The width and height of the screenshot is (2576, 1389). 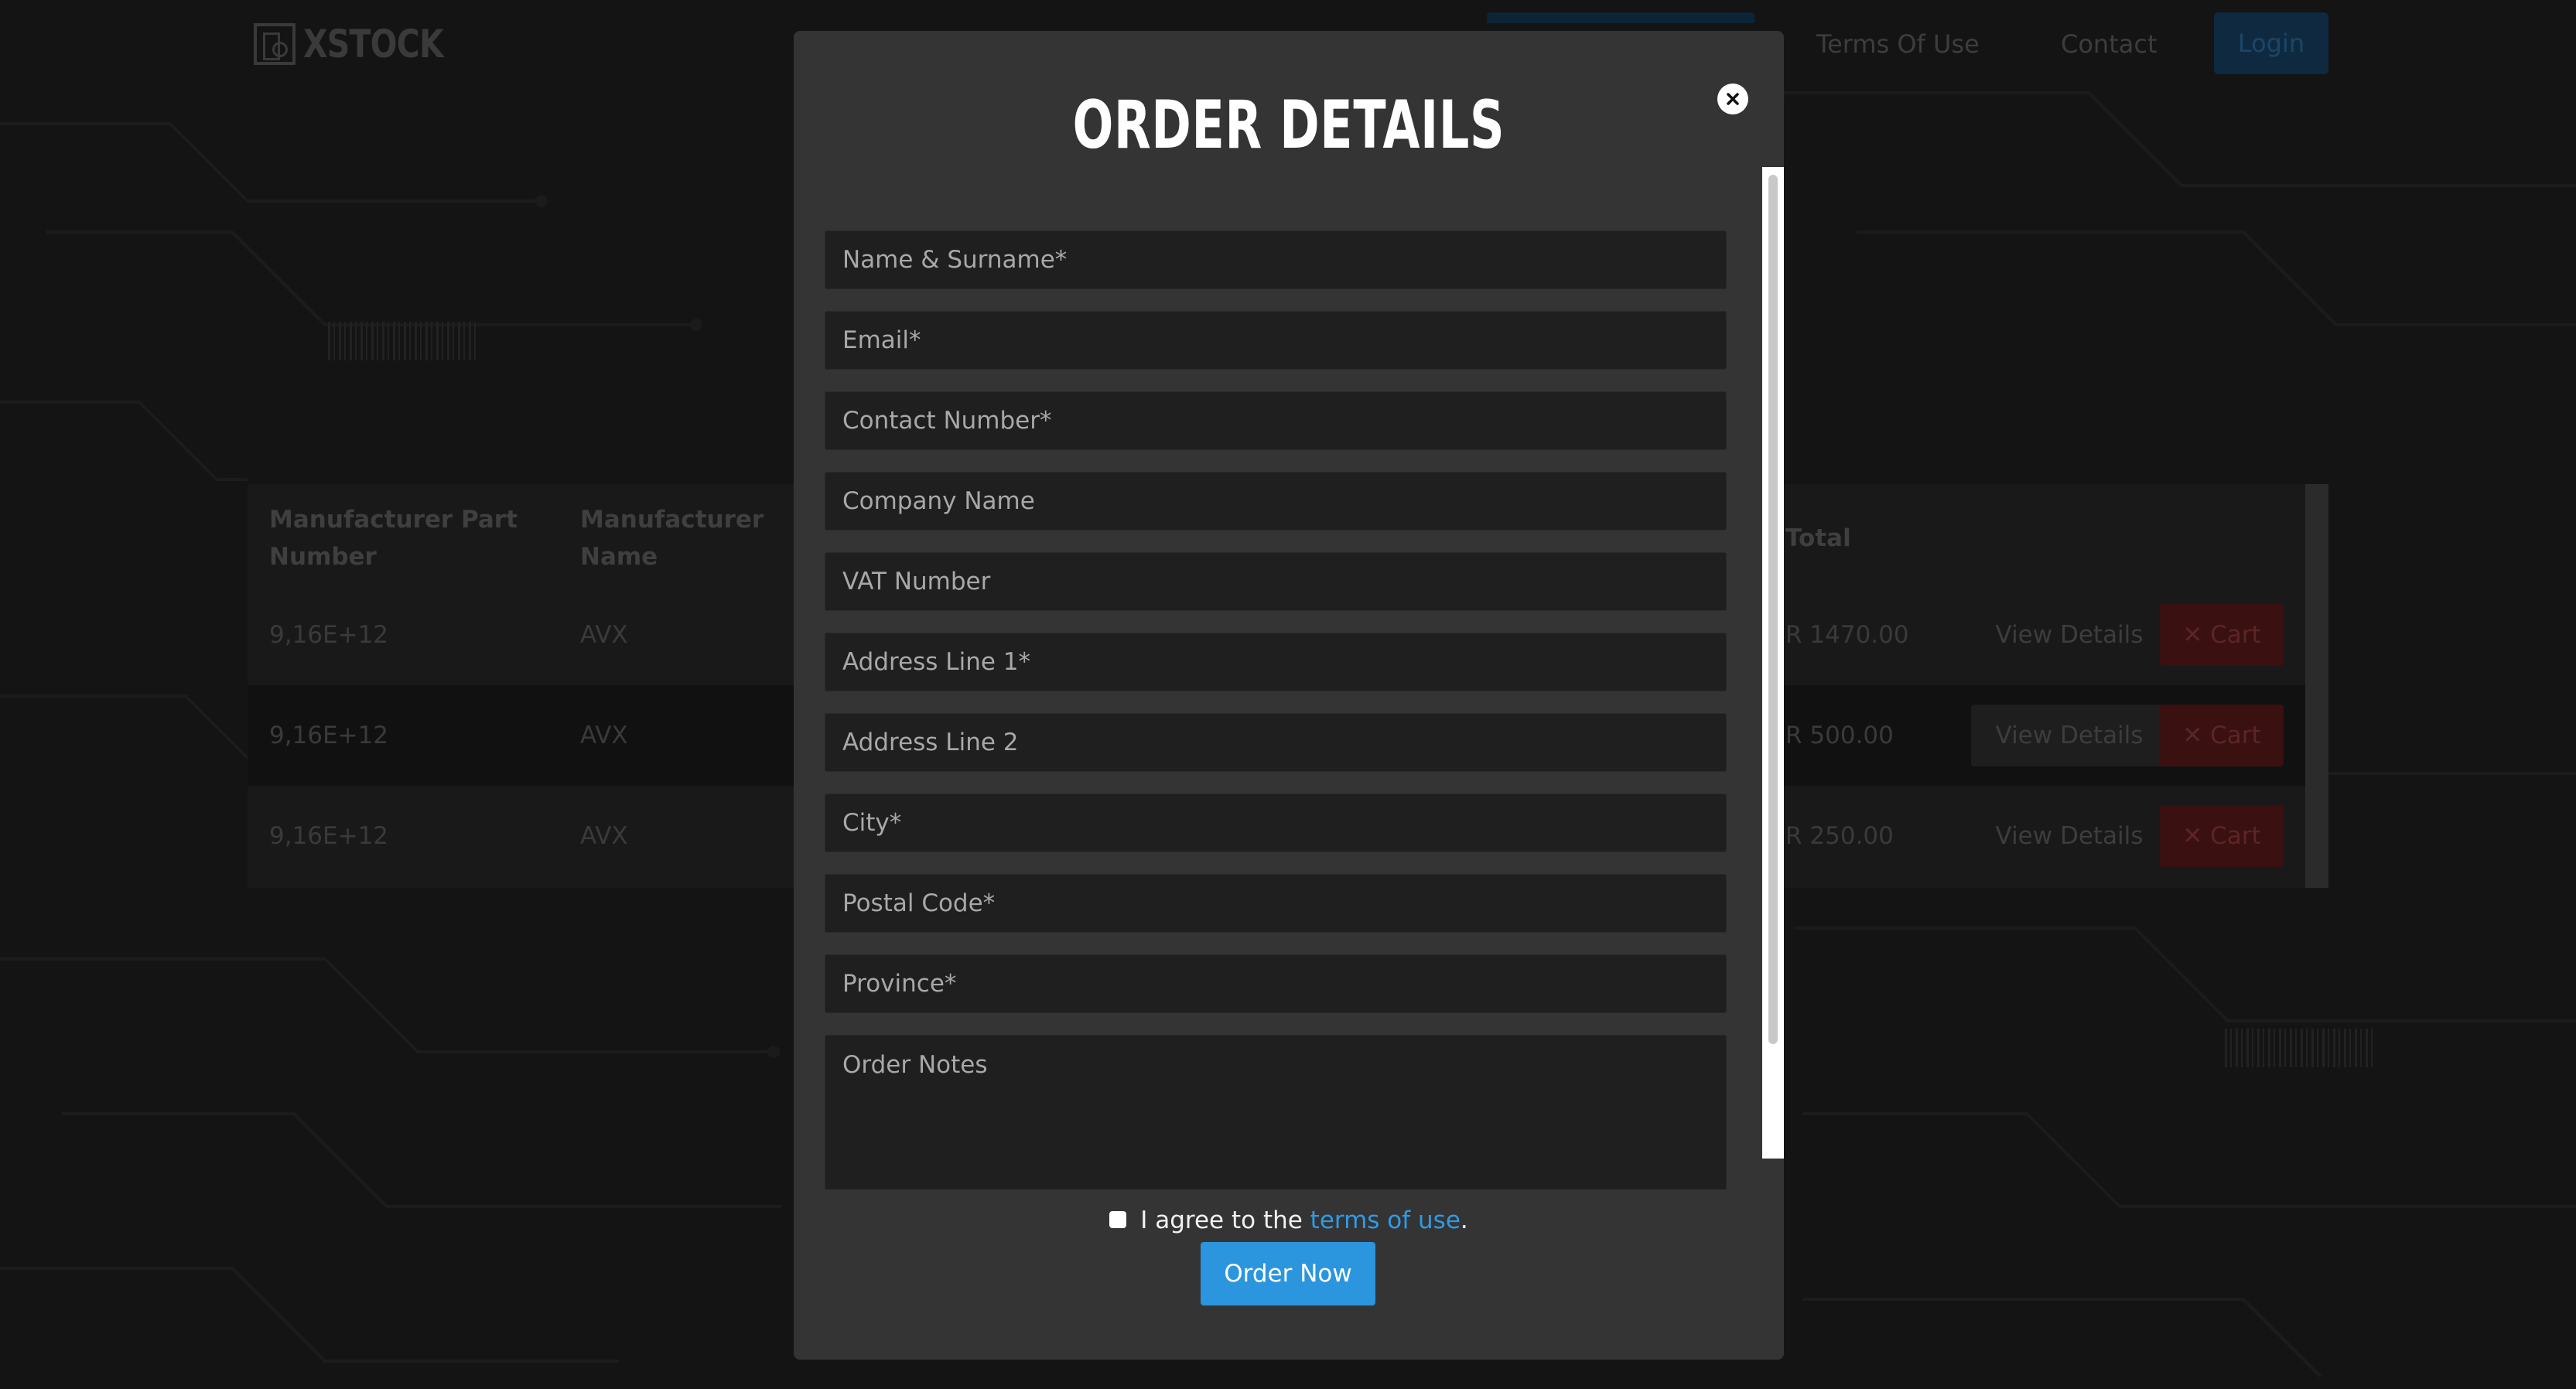 What do you see at coordinates (275, 44) in the screenshot?
I see `logo-icon` at bounding box center [275, 44].